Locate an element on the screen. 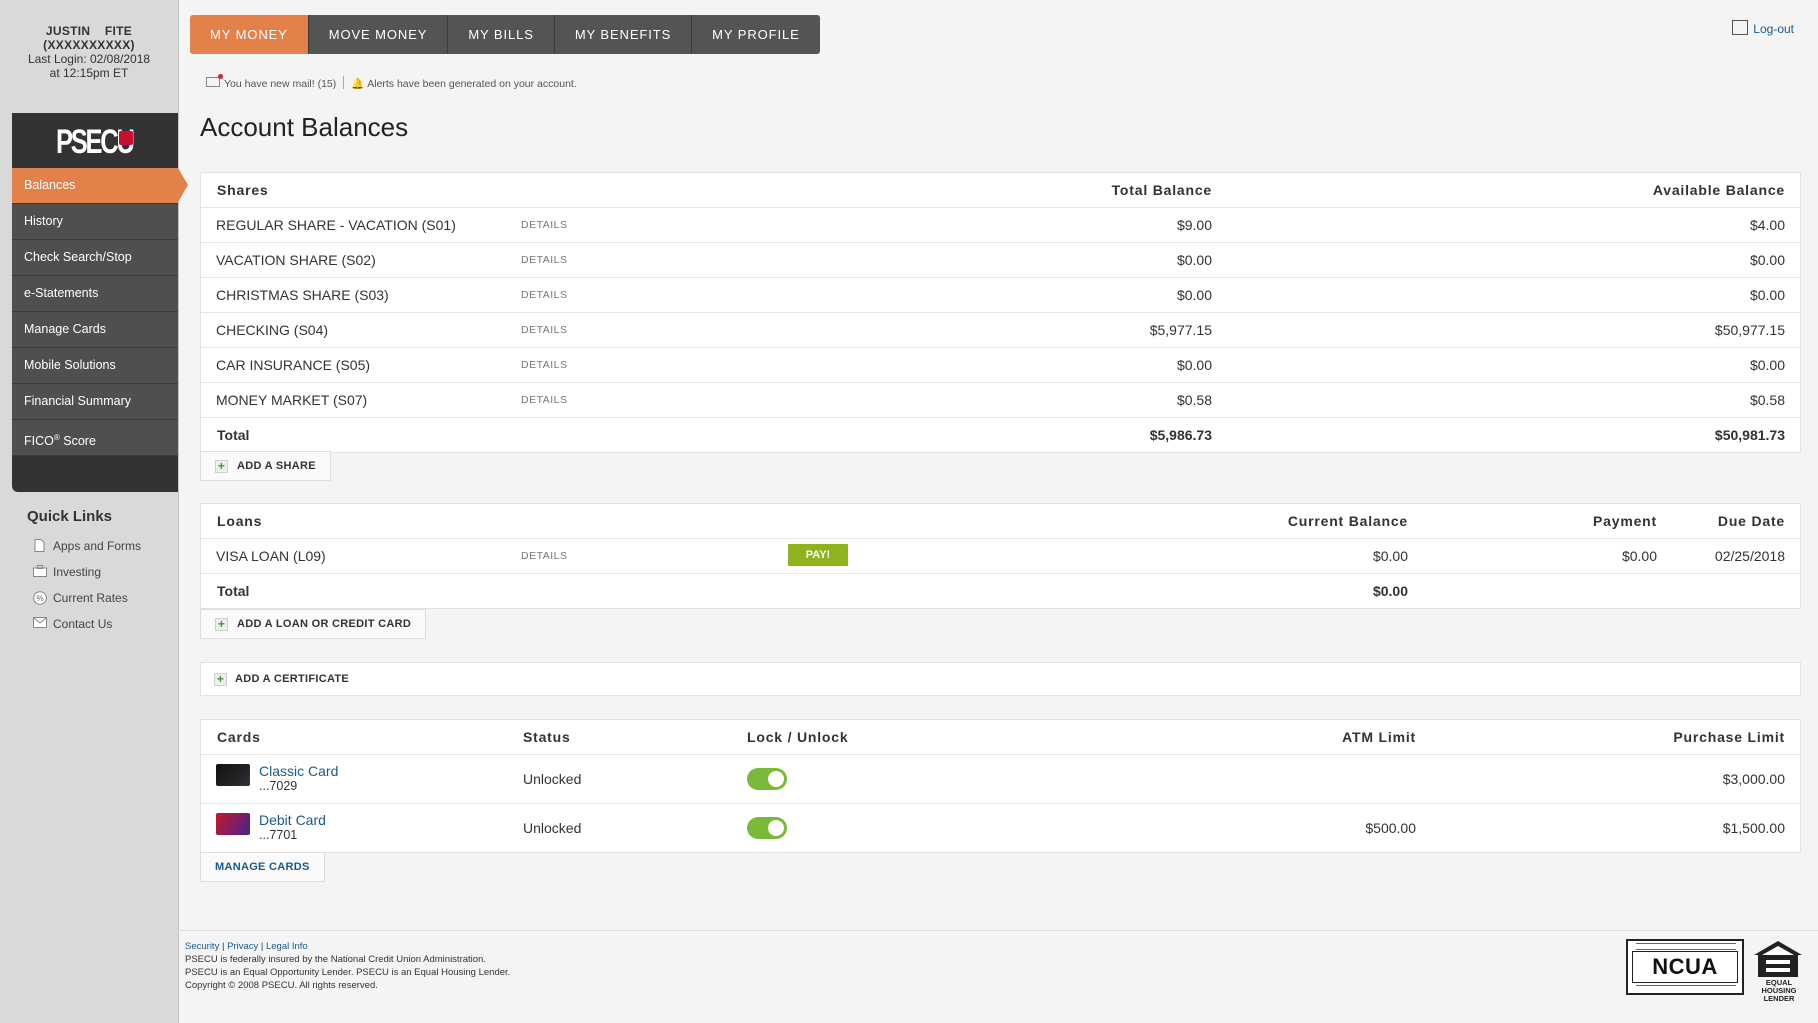  quick-link-investing: Investing is located at coordinates (102, 572).